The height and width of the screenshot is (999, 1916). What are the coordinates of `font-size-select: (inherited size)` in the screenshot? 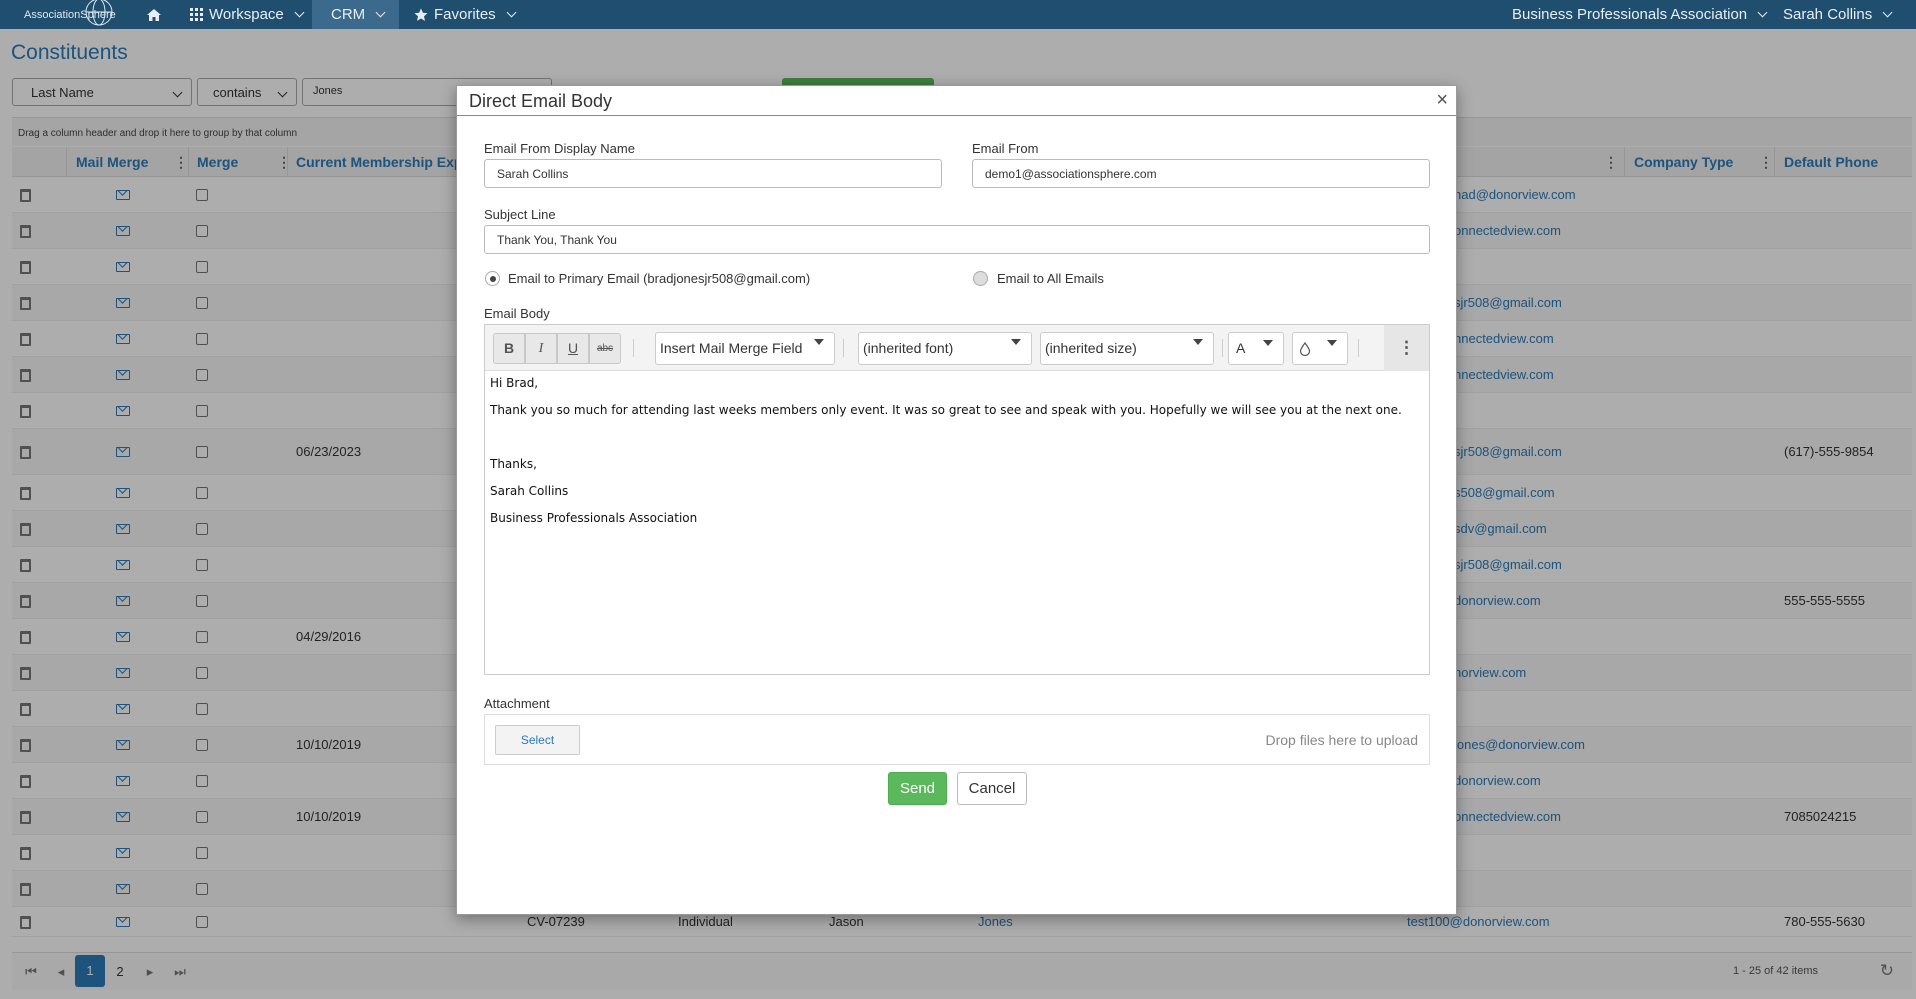 It's located at (1127, 348).